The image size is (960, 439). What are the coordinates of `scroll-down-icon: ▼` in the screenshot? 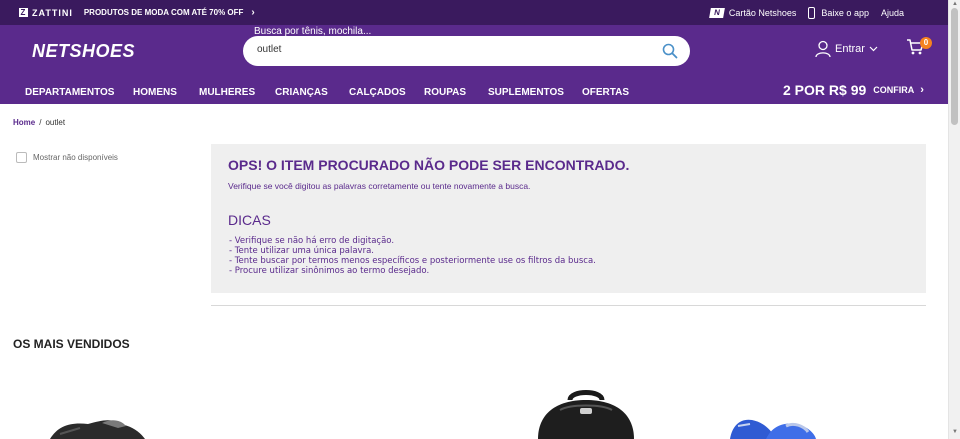 It's located at (955, 432).